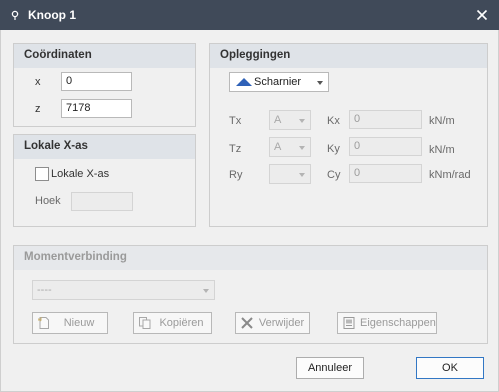 The height and width of the screenshot is (392, 499). What do you see at coordinates (38, 82) in the screenshot?
I see `x-label: x` at bounding box center [38, 82].